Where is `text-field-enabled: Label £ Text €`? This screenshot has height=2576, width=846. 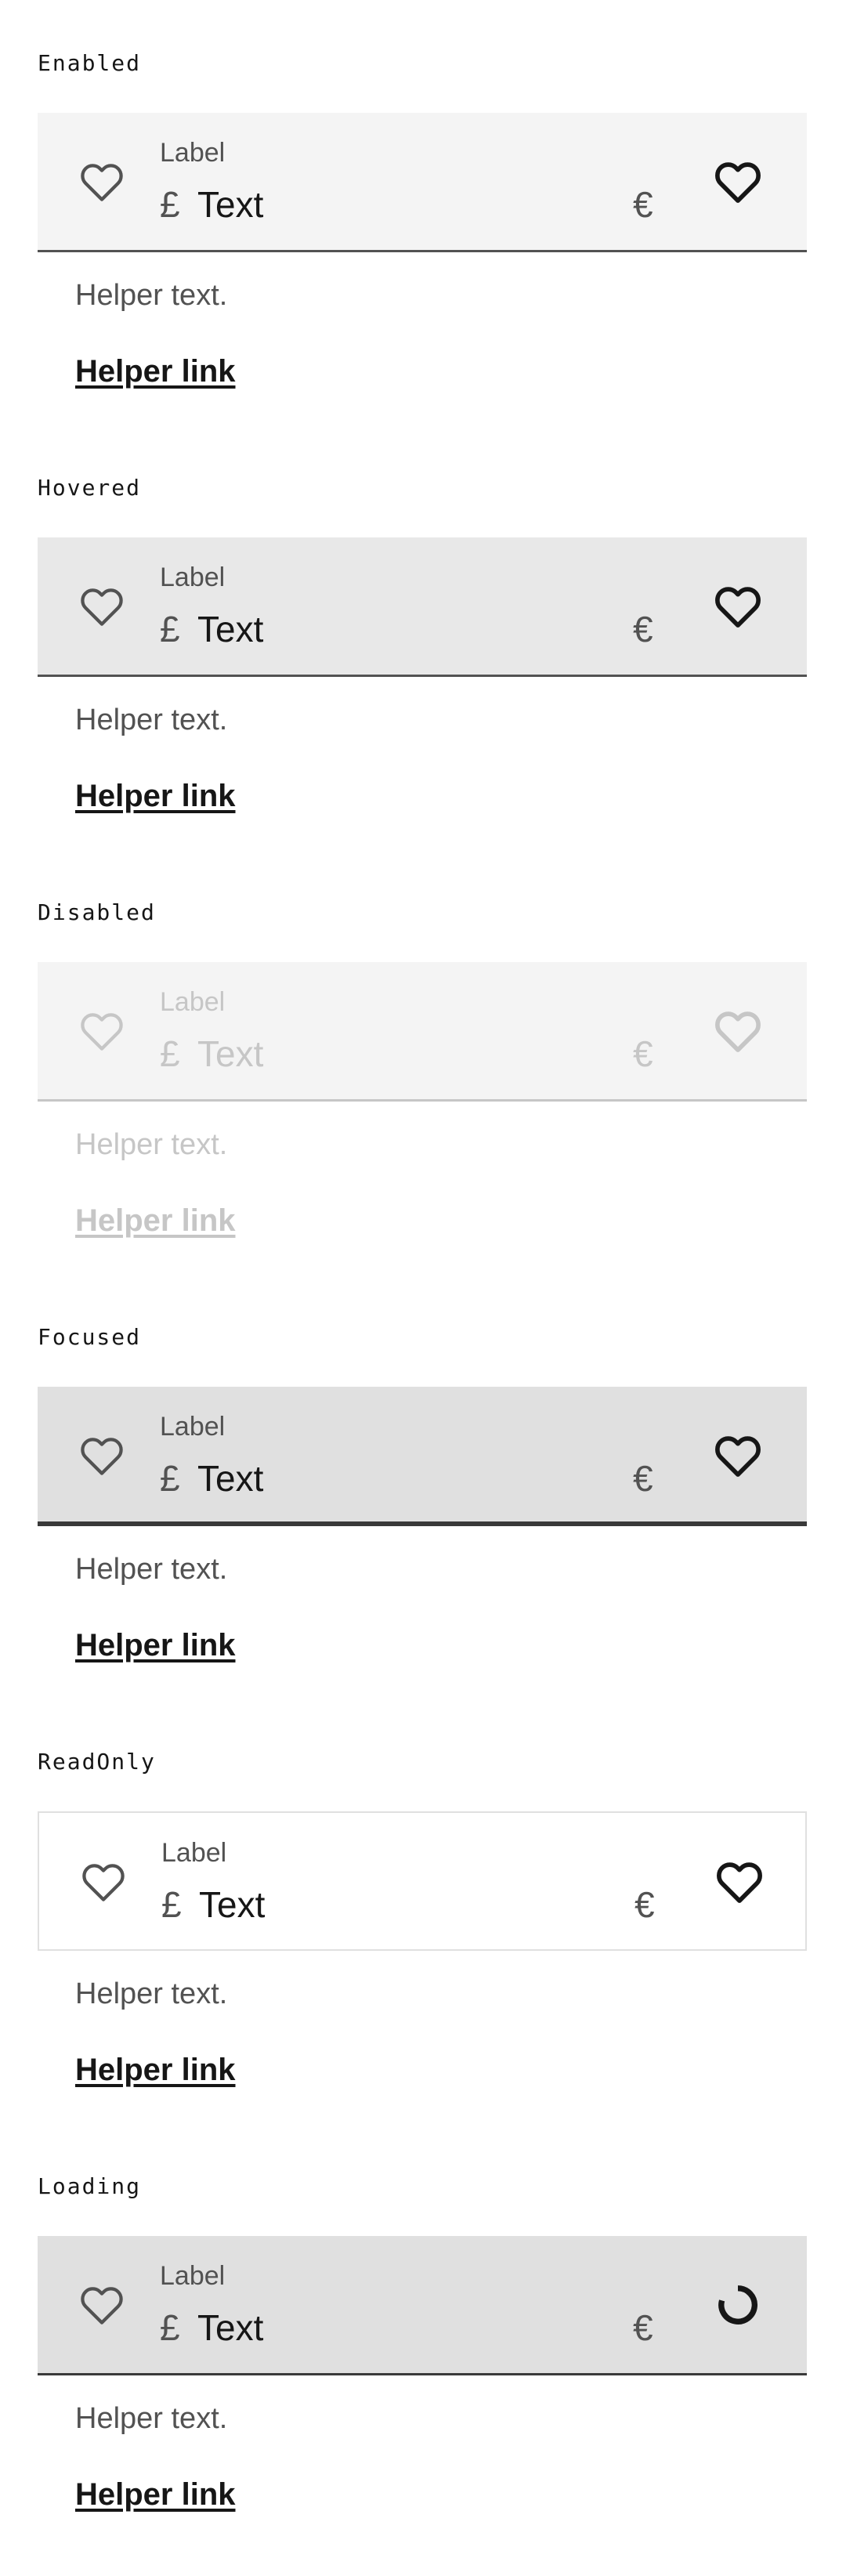
text-field-enabled: Label £ Text € is located at coordinates (422, 183).